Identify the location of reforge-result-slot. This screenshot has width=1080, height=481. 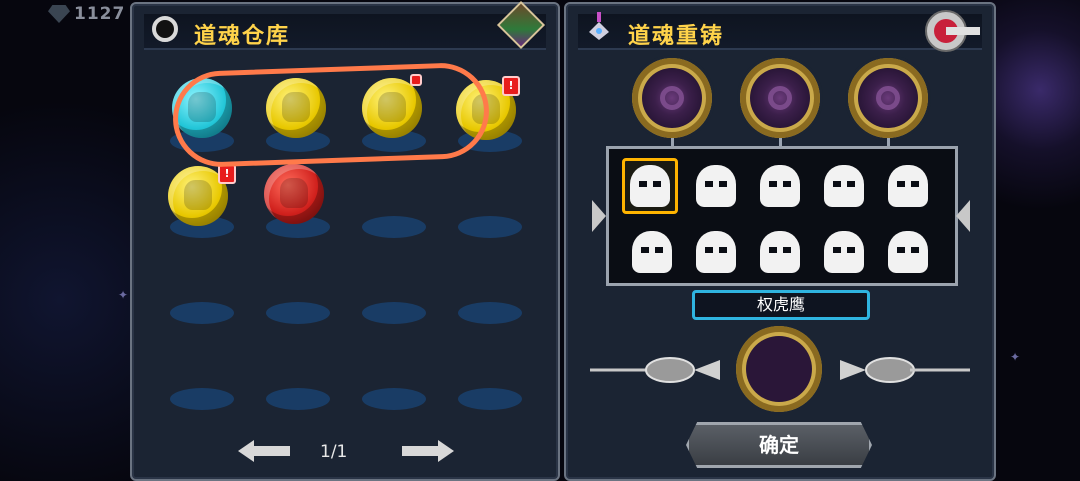
(779, 369).